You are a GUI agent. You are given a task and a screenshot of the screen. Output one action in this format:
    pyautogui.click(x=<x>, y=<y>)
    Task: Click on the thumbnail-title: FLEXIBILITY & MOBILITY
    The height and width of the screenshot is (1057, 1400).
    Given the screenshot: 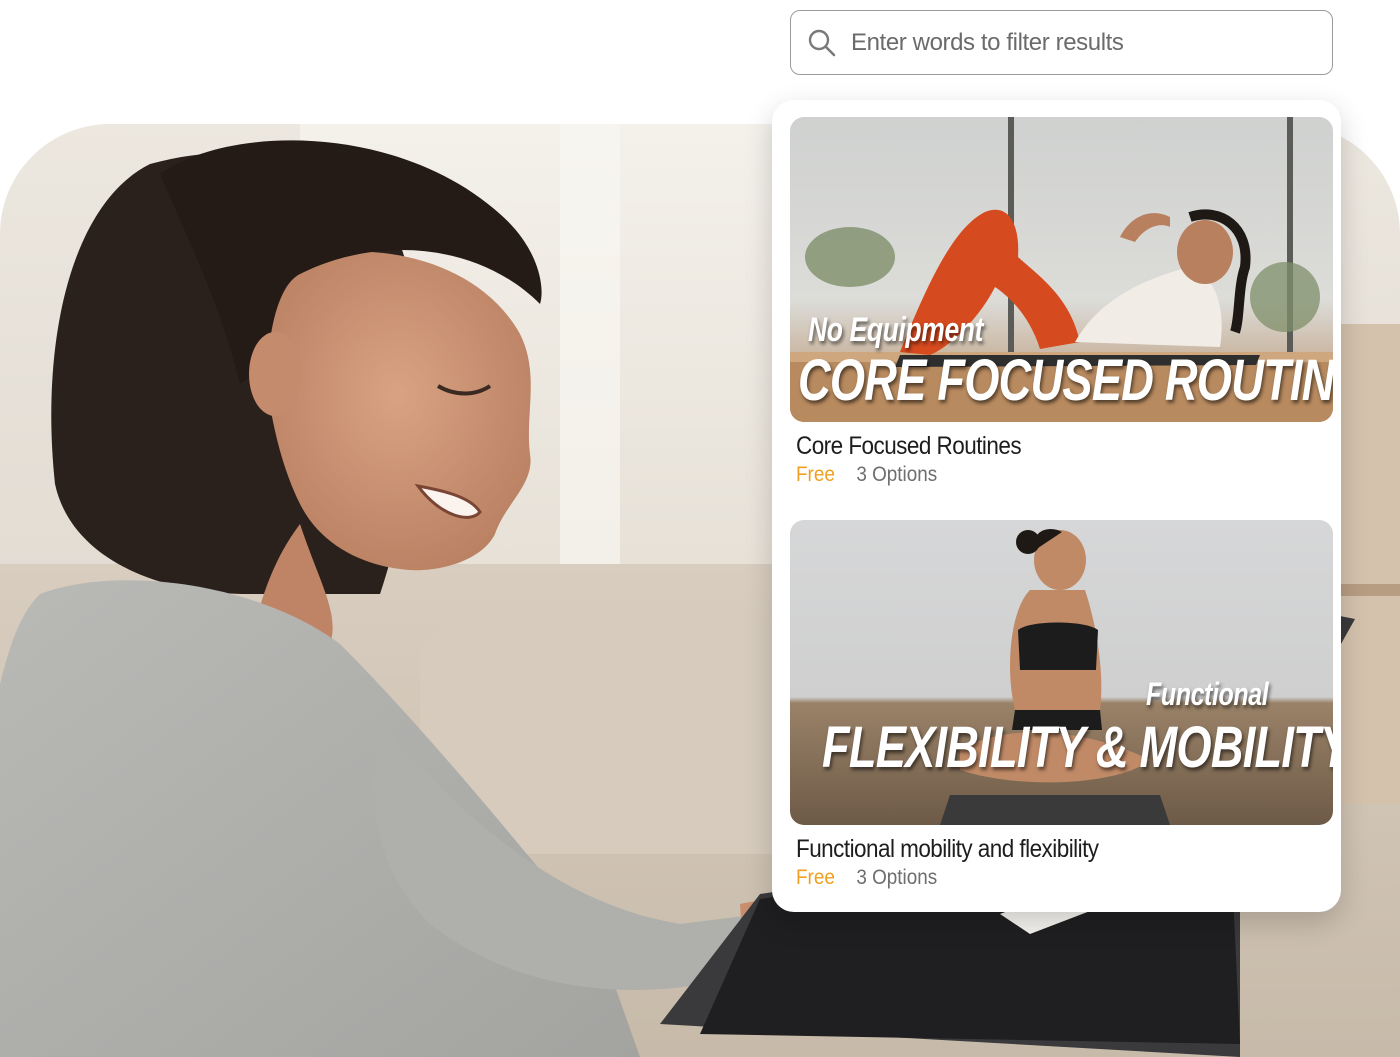 What is the action you would take?
    pyautogui.click(x=1077, y=747)
    